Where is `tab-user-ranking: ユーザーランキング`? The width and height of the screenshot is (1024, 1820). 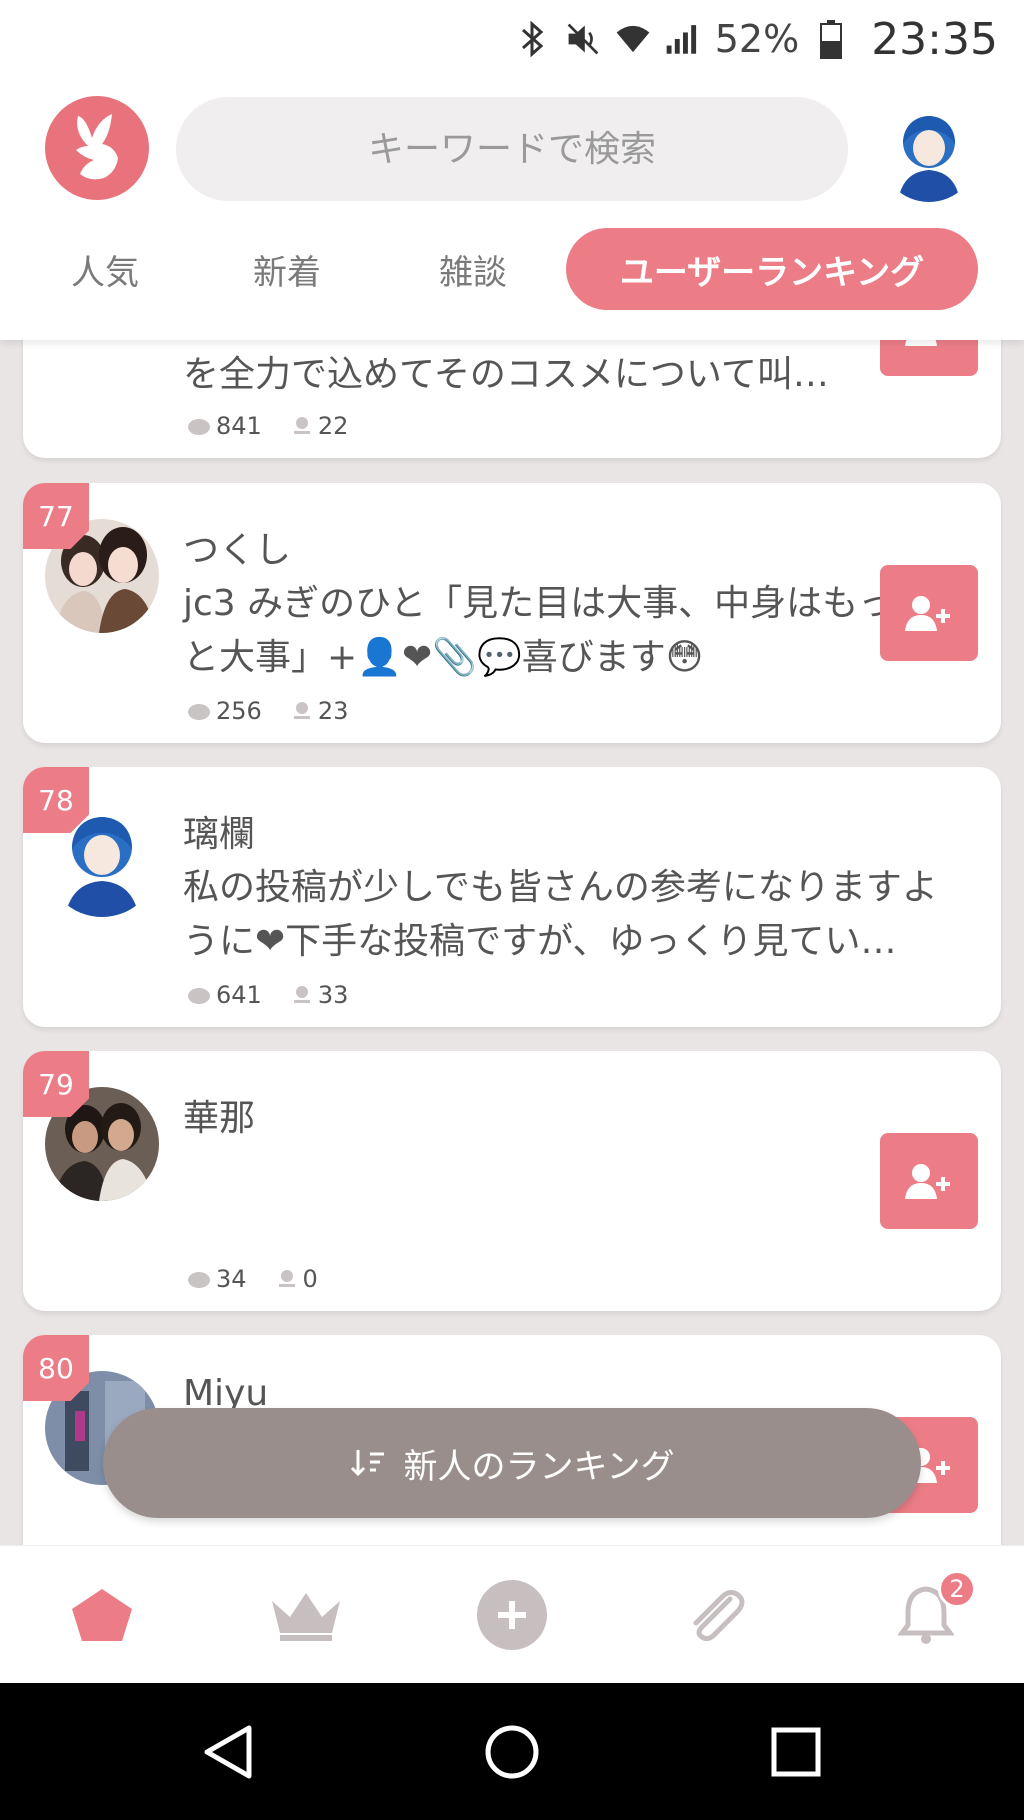 tab-user-ranking: ユーザーランキング is located at coordinates (772, 269).